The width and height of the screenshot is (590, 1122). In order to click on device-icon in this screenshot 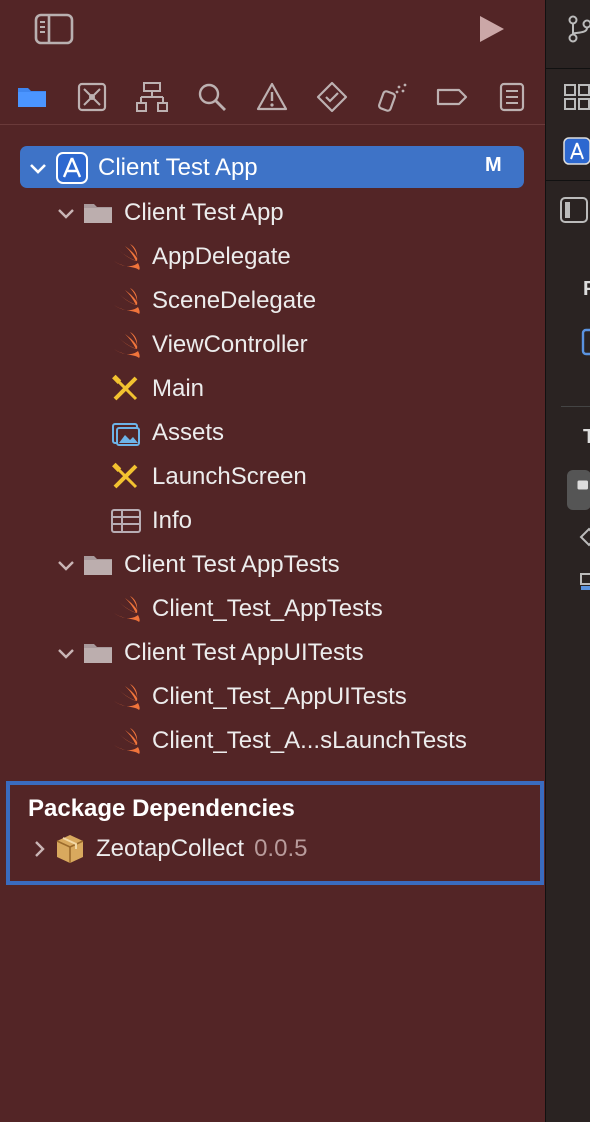, I will do `click(585, 343)`.